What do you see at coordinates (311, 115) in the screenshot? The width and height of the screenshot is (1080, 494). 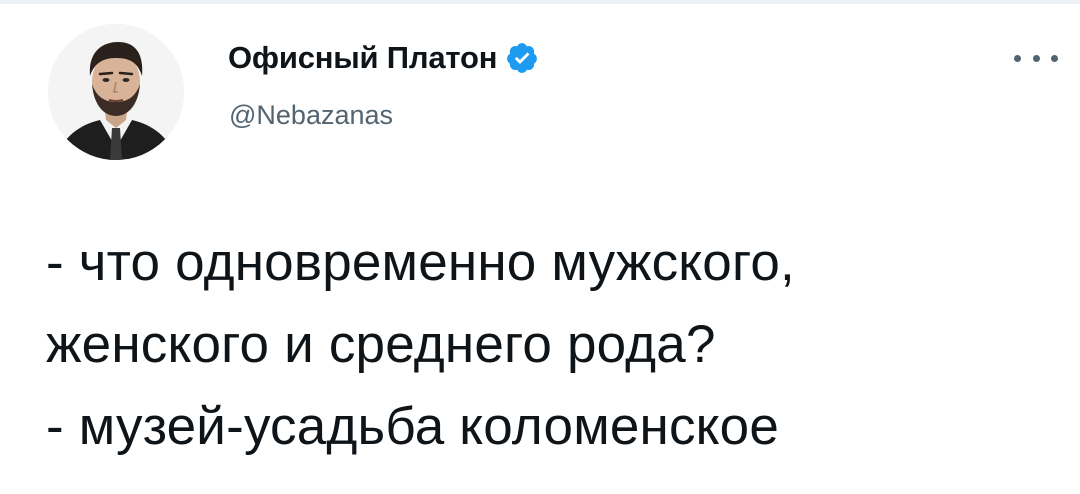 I see `author-handle: @Nebazanas` at bounding box center [311, 115].